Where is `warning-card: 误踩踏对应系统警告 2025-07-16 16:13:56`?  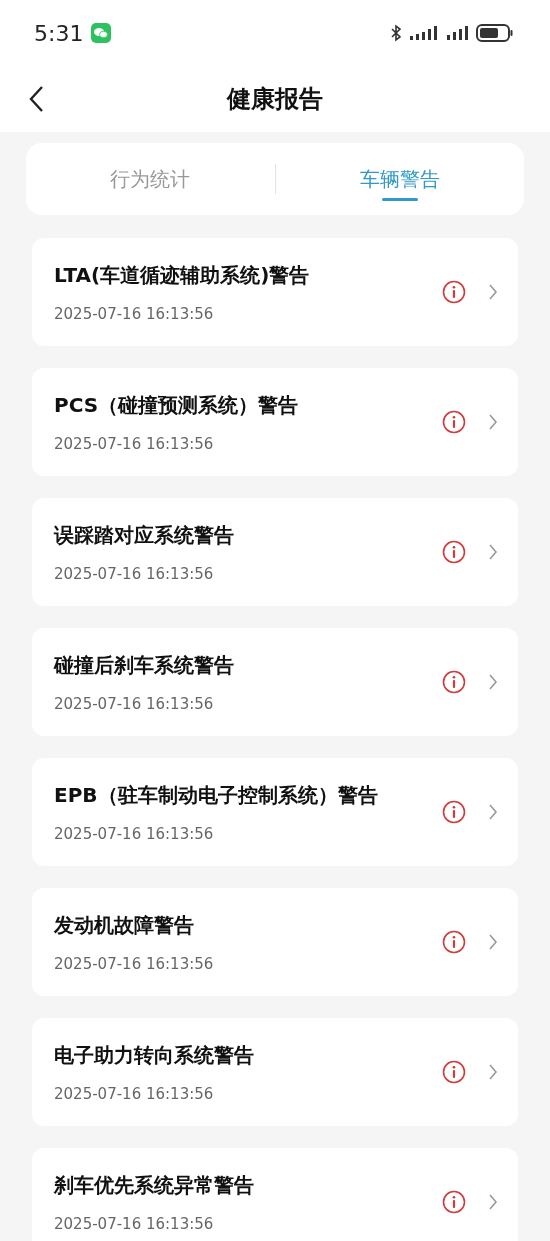 warning-card: 误踩踏对应系统警告 2025-07-16 16:13:56 is located at coordinates (275, 552).